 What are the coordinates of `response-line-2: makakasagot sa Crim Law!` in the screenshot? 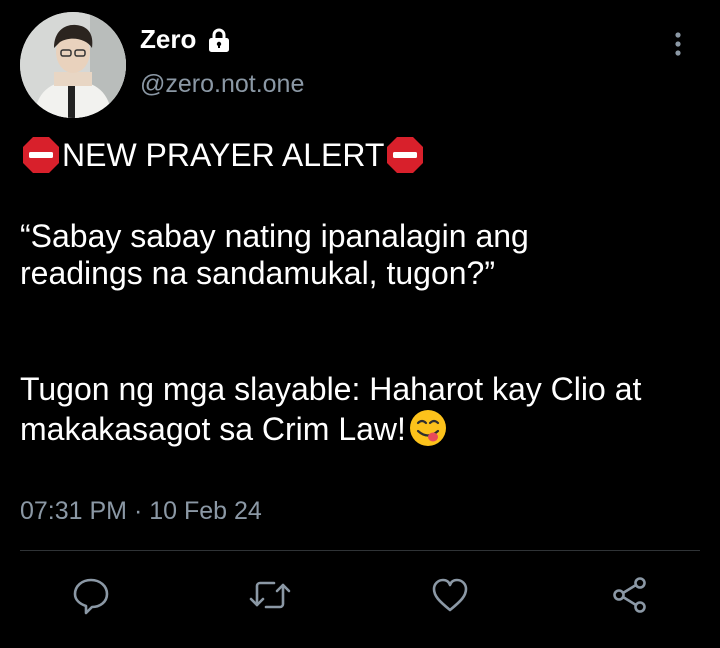 It's located at (370, 428).